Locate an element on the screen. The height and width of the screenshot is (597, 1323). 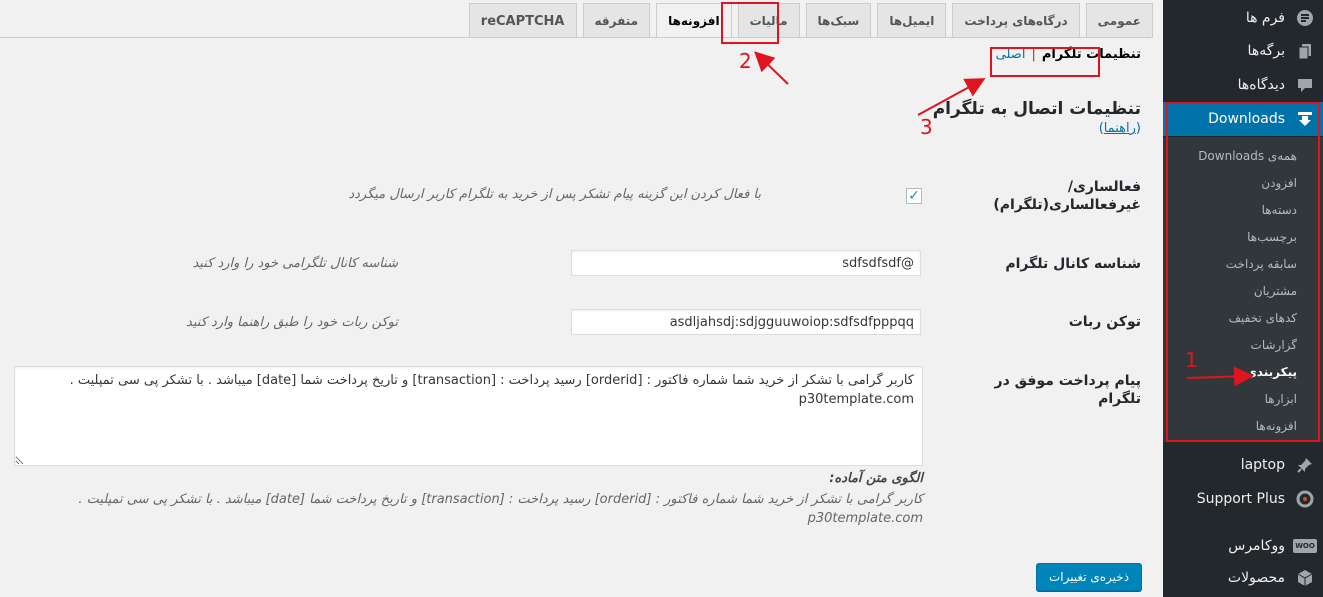
sidebar-item-label: Downloads is located at coordinates (1246, 119).